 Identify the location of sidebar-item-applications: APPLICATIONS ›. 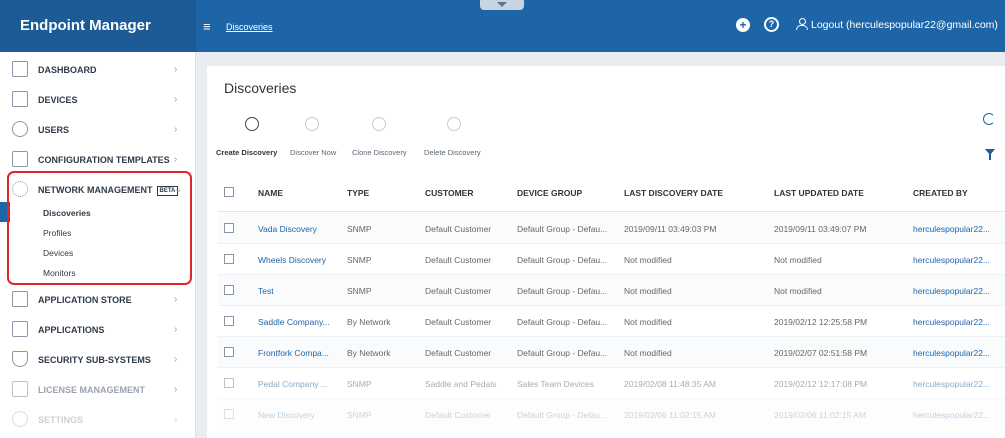
(98, 329).